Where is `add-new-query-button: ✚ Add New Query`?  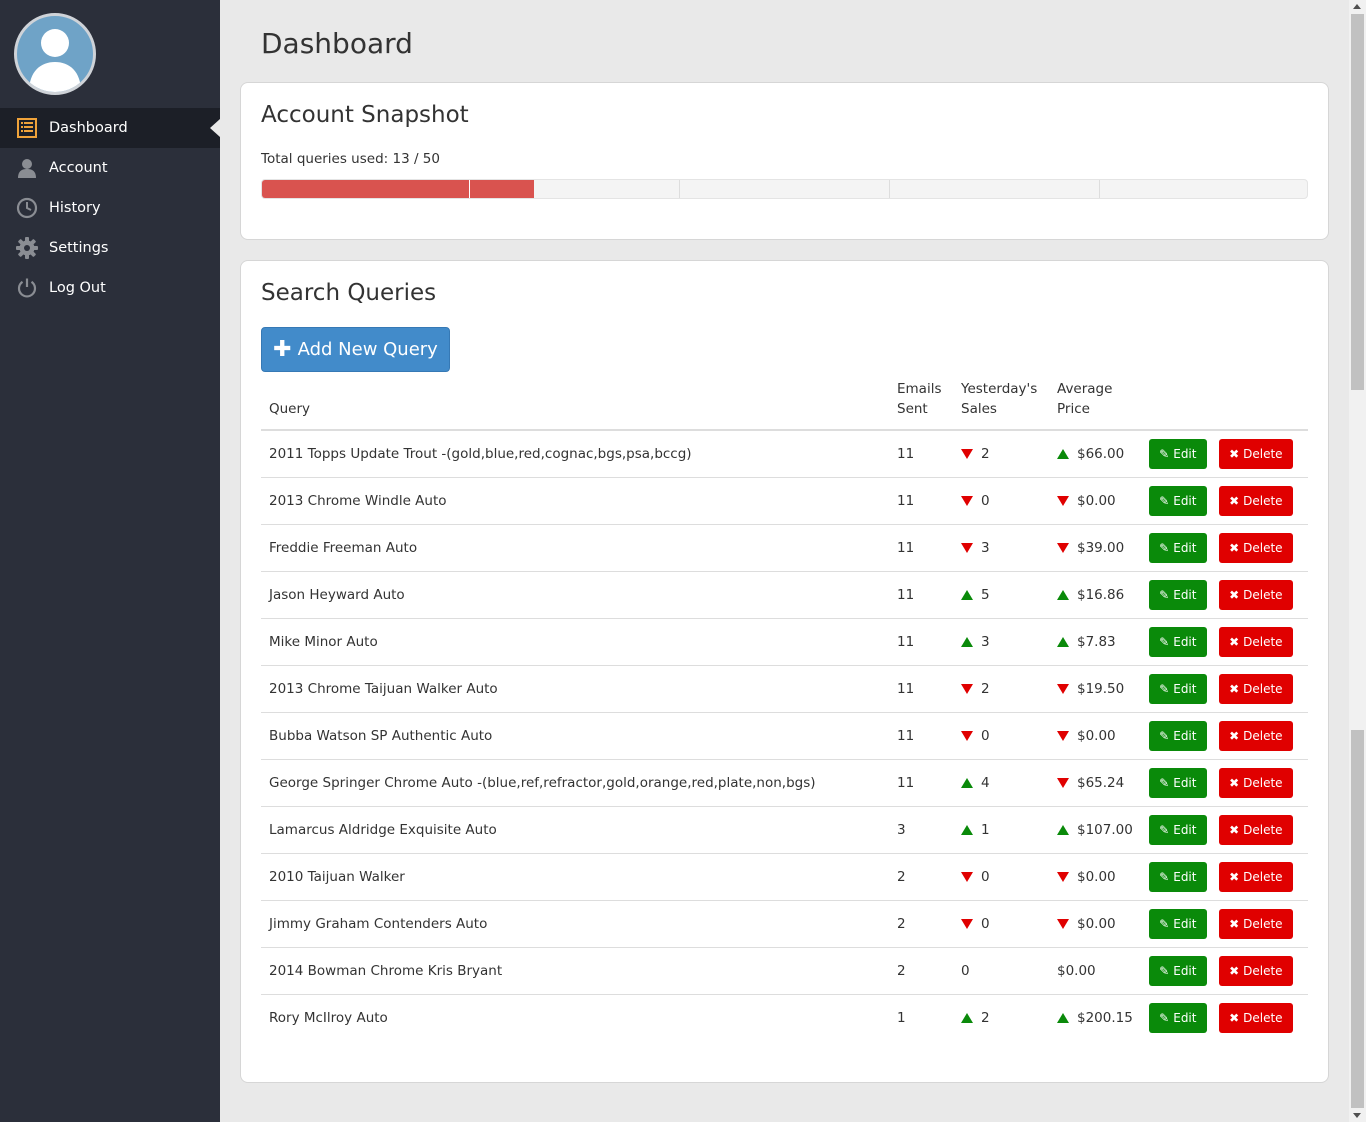 add-new-query-button: ✚ Add New Query is located at coordinates (355, 349).